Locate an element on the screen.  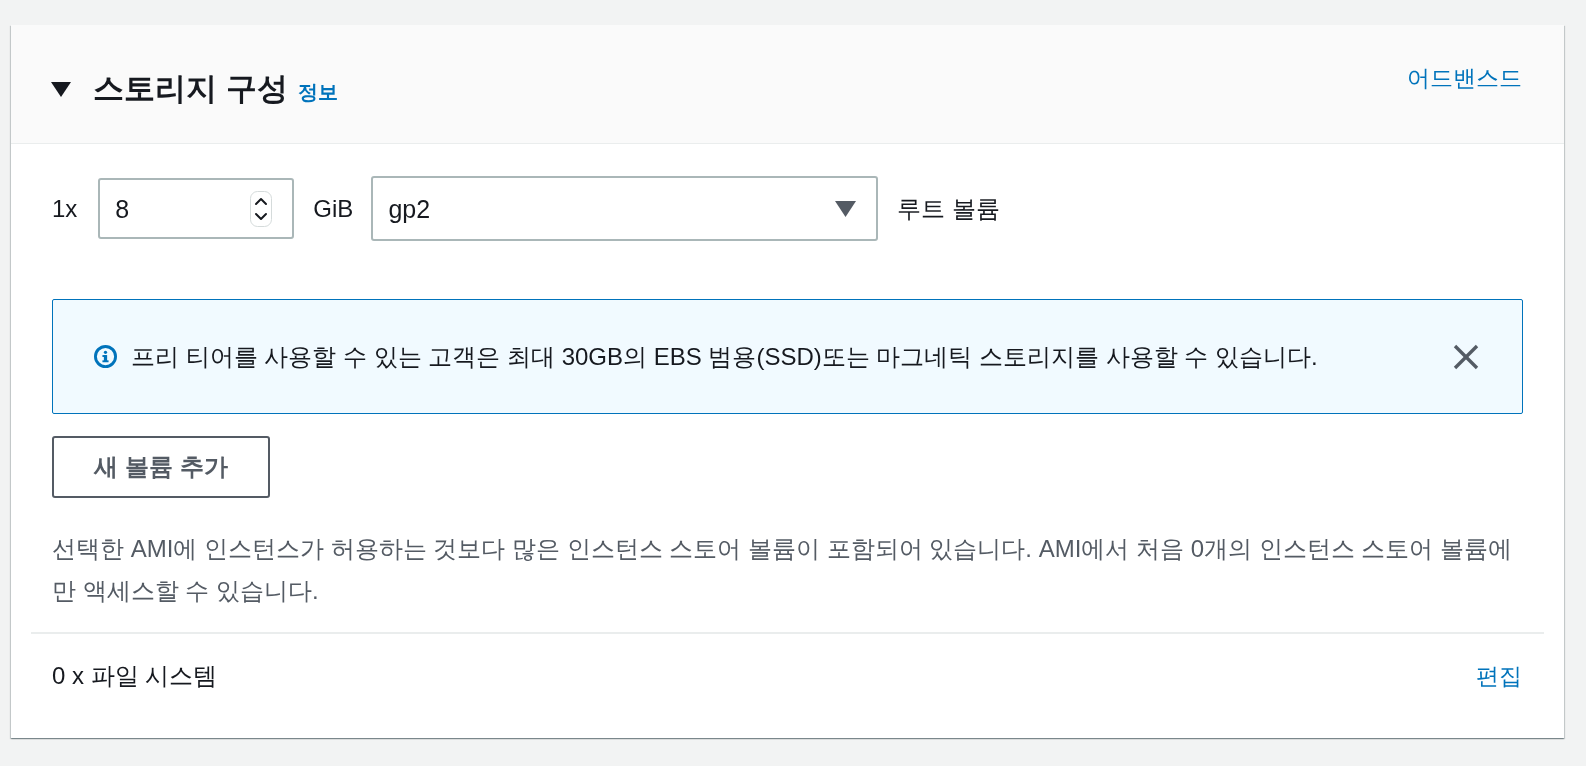
unit-label: GiB is located at coordinates (333, 208).